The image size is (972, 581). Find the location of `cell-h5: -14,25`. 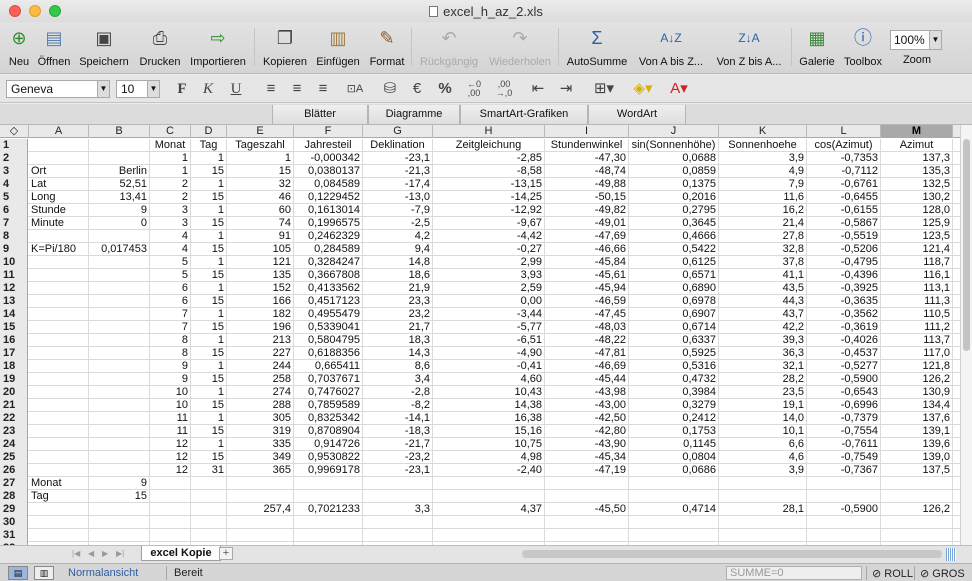

cell-h5: -14,25 is located at coordinates (489, 197).